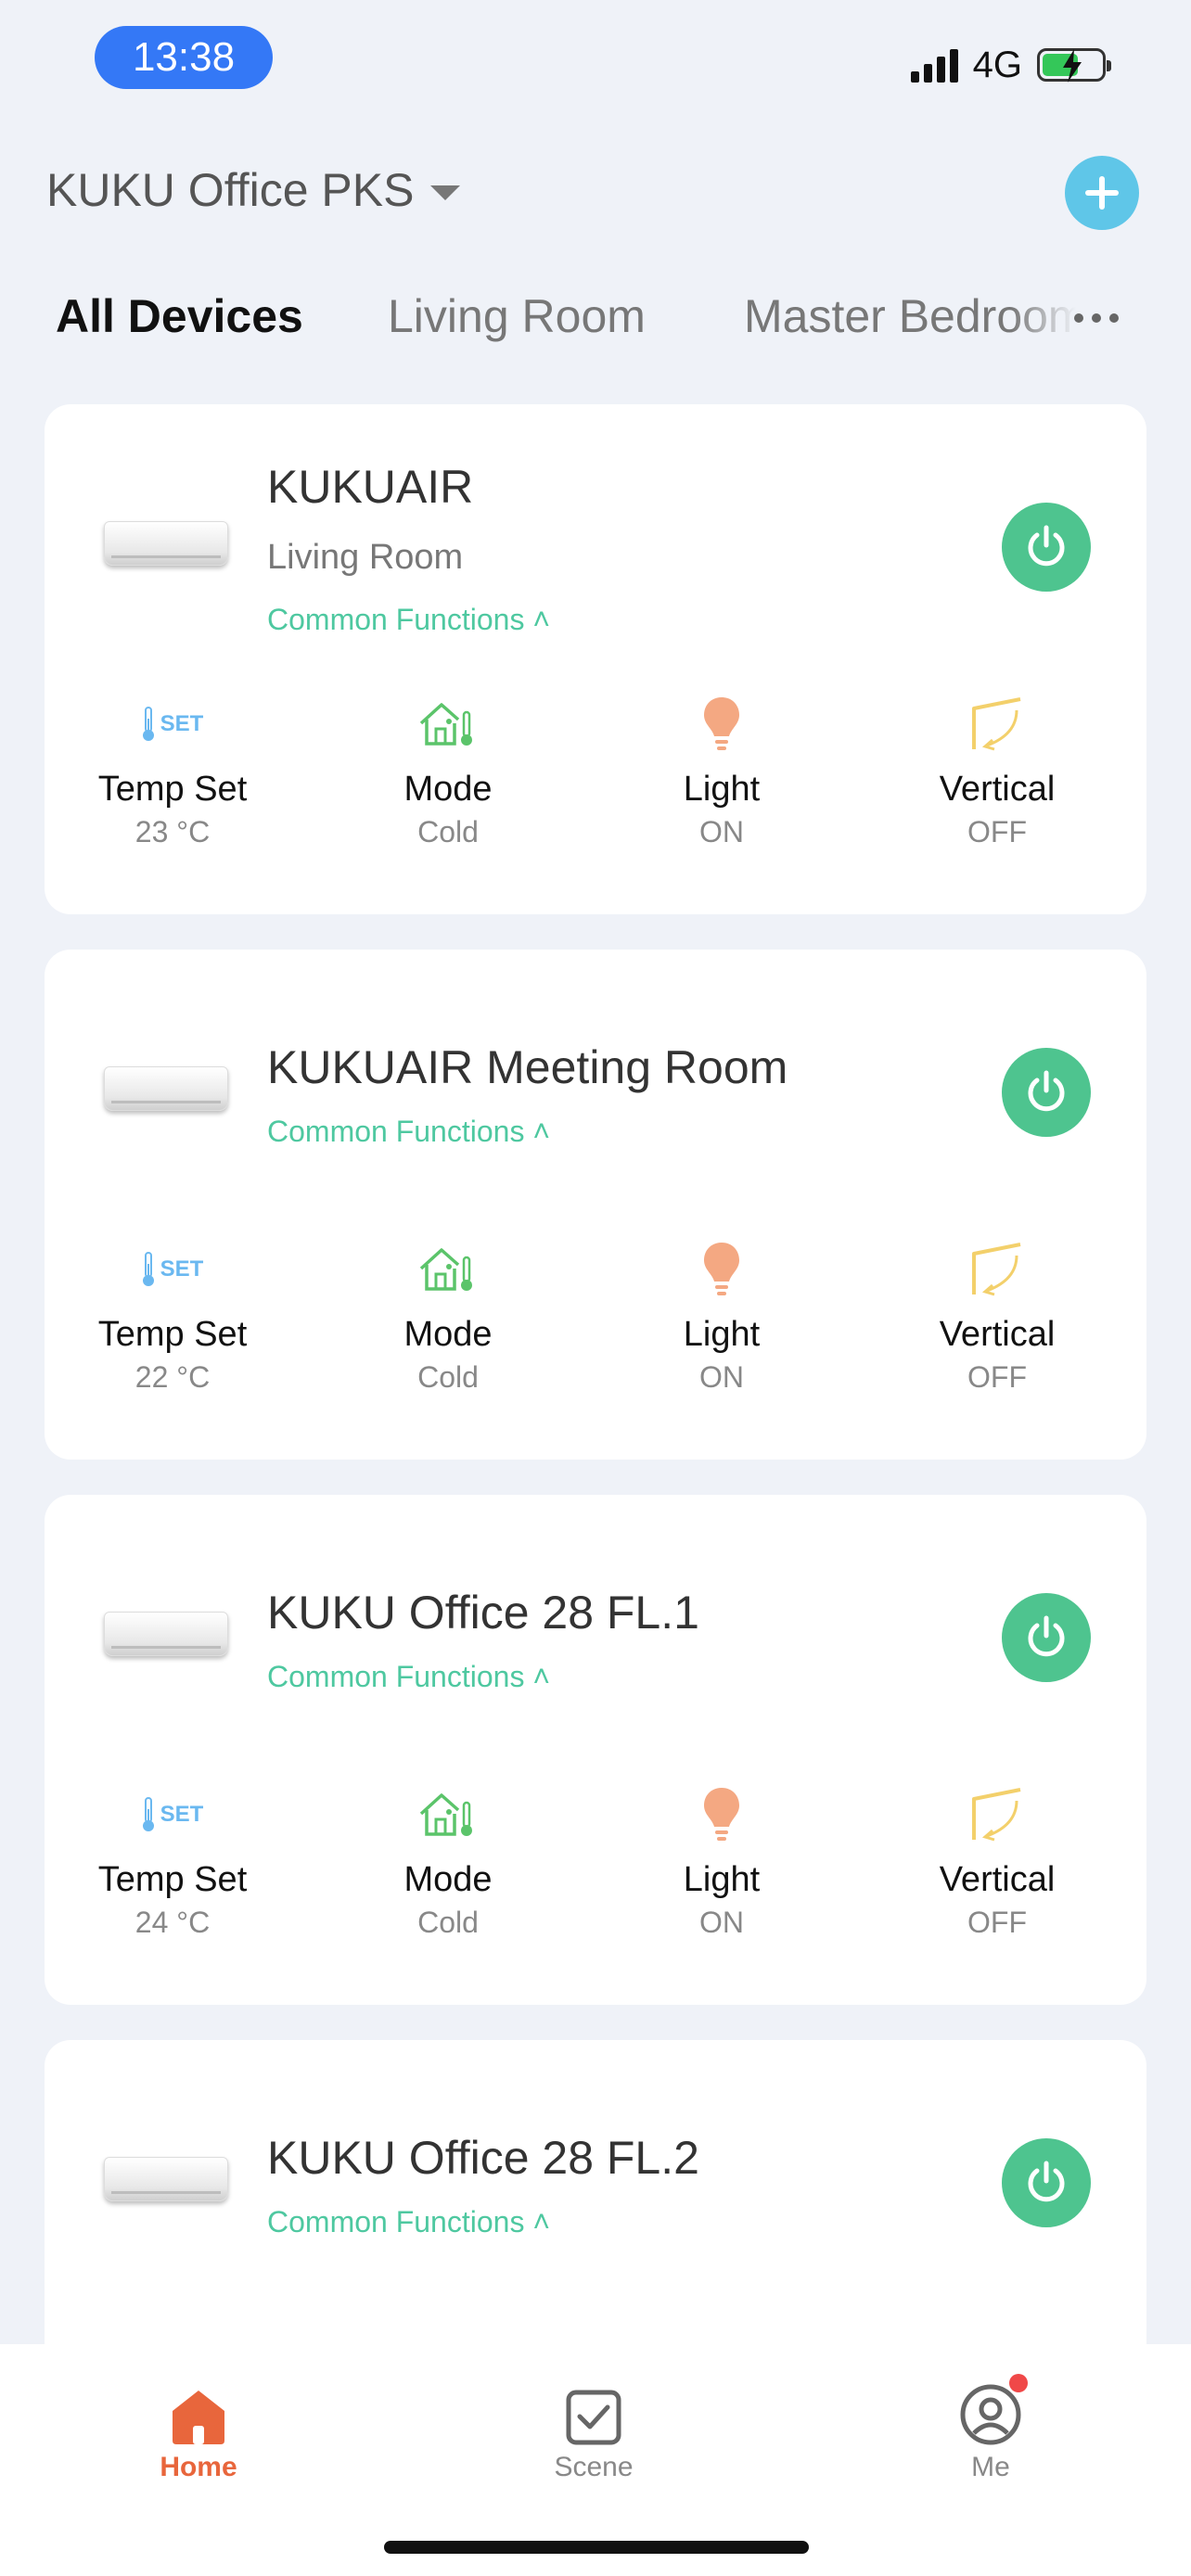 The width and height of the screenshot is (1191, 2576). Describe the element at coordinates (370, 487) in the screenshot. I see `device-name: KUKUAIR` at that location.